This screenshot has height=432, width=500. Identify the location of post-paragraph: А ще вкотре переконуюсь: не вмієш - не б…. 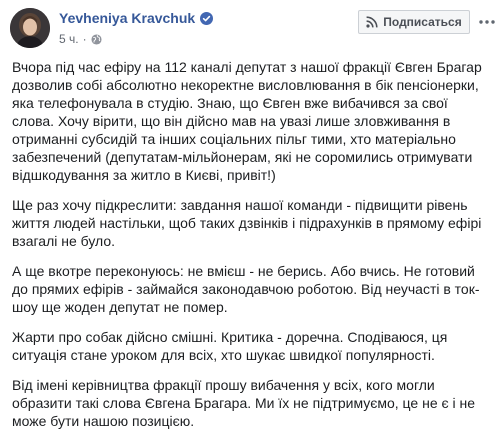
(246, 289).